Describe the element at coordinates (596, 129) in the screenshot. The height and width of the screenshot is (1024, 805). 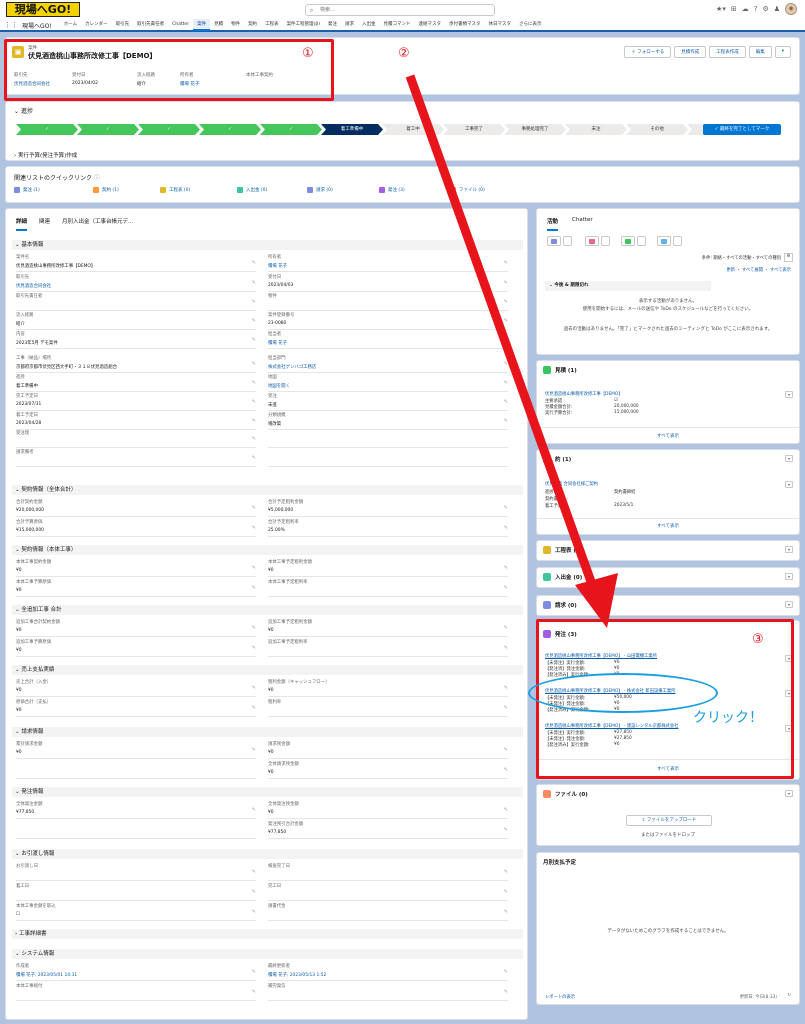
I see `path-stage: 未注` at that location.